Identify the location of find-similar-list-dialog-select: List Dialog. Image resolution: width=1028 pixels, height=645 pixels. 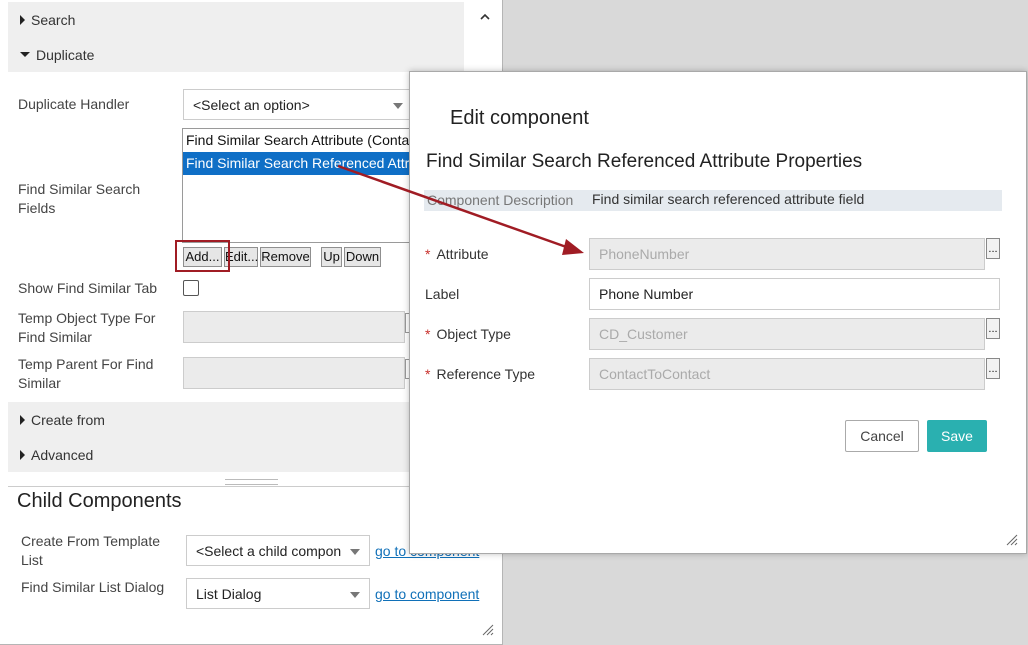
(278, 593).